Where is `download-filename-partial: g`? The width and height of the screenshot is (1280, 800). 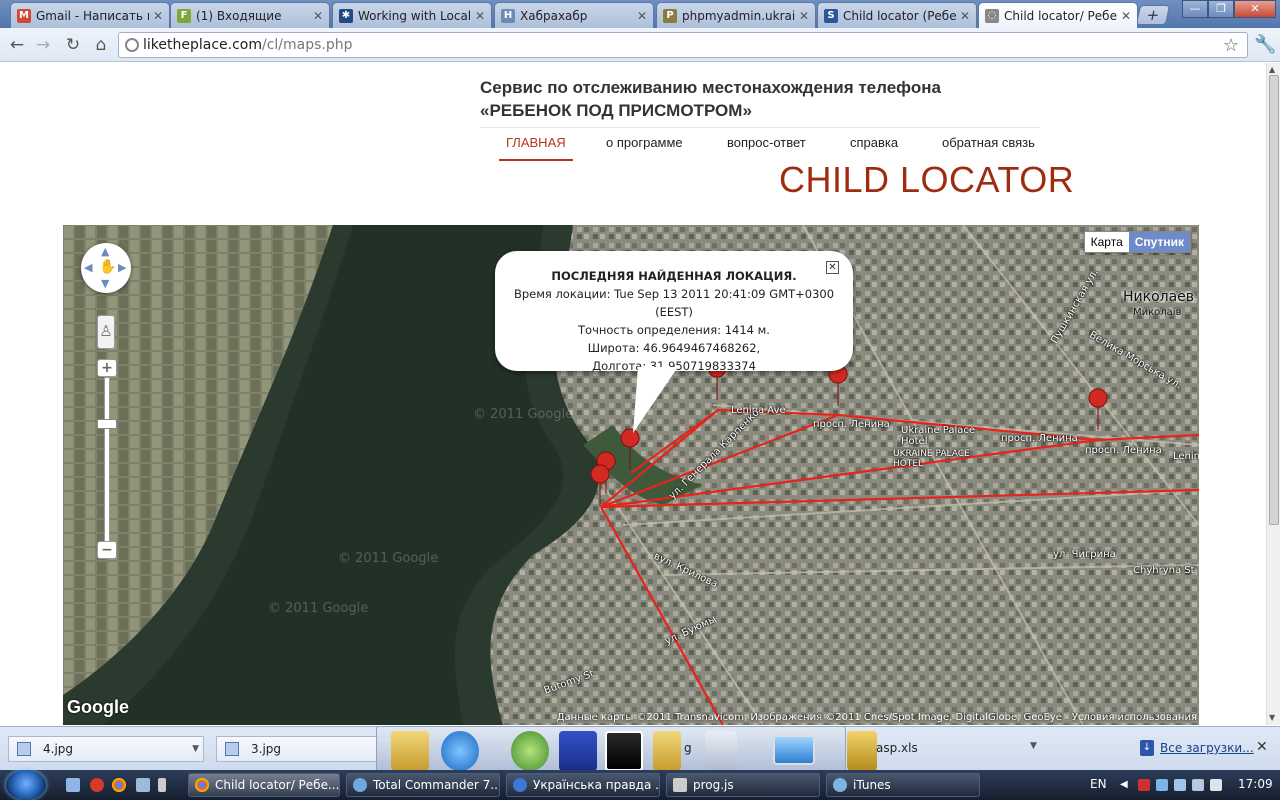 download-filename-partial: g is located at coordinates (688, 748).